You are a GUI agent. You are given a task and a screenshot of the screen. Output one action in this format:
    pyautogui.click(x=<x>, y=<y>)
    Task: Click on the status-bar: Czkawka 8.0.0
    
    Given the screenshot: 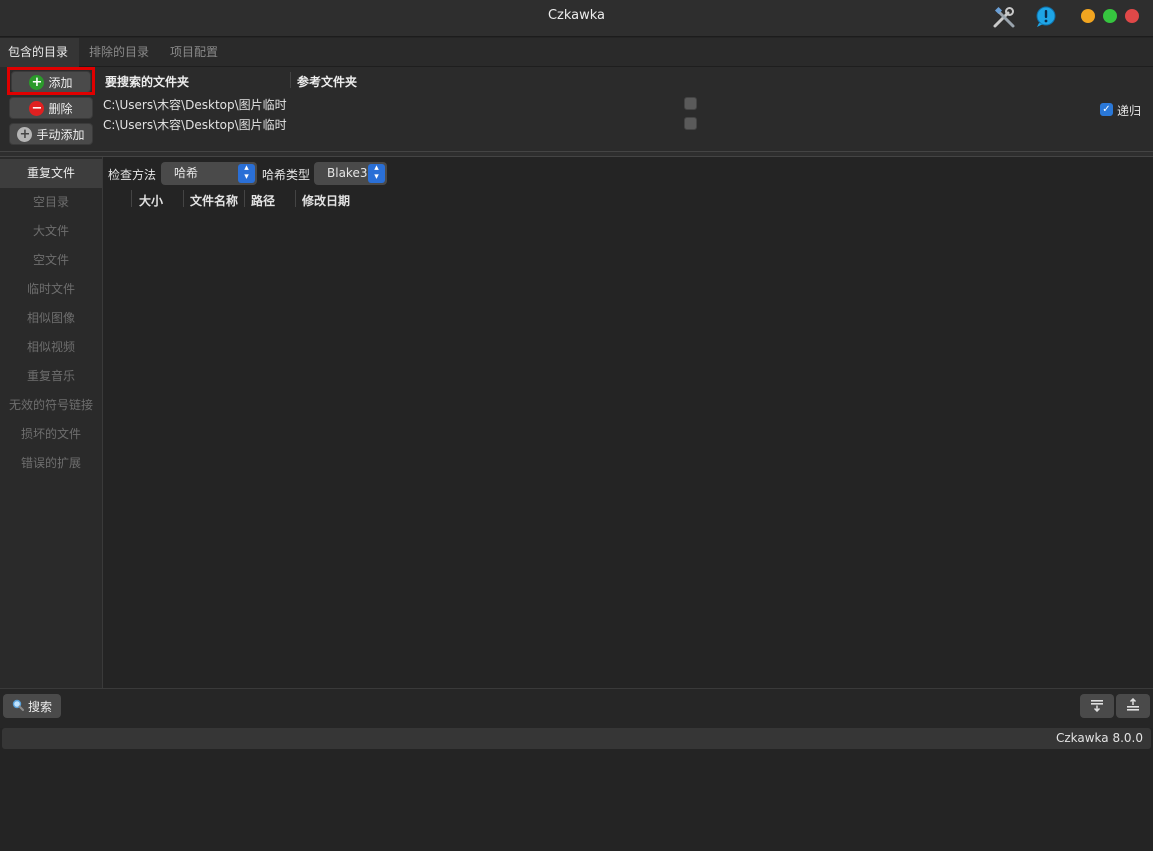 What is the action you would take?
    pyautogui.click(x=576, y=738)
    